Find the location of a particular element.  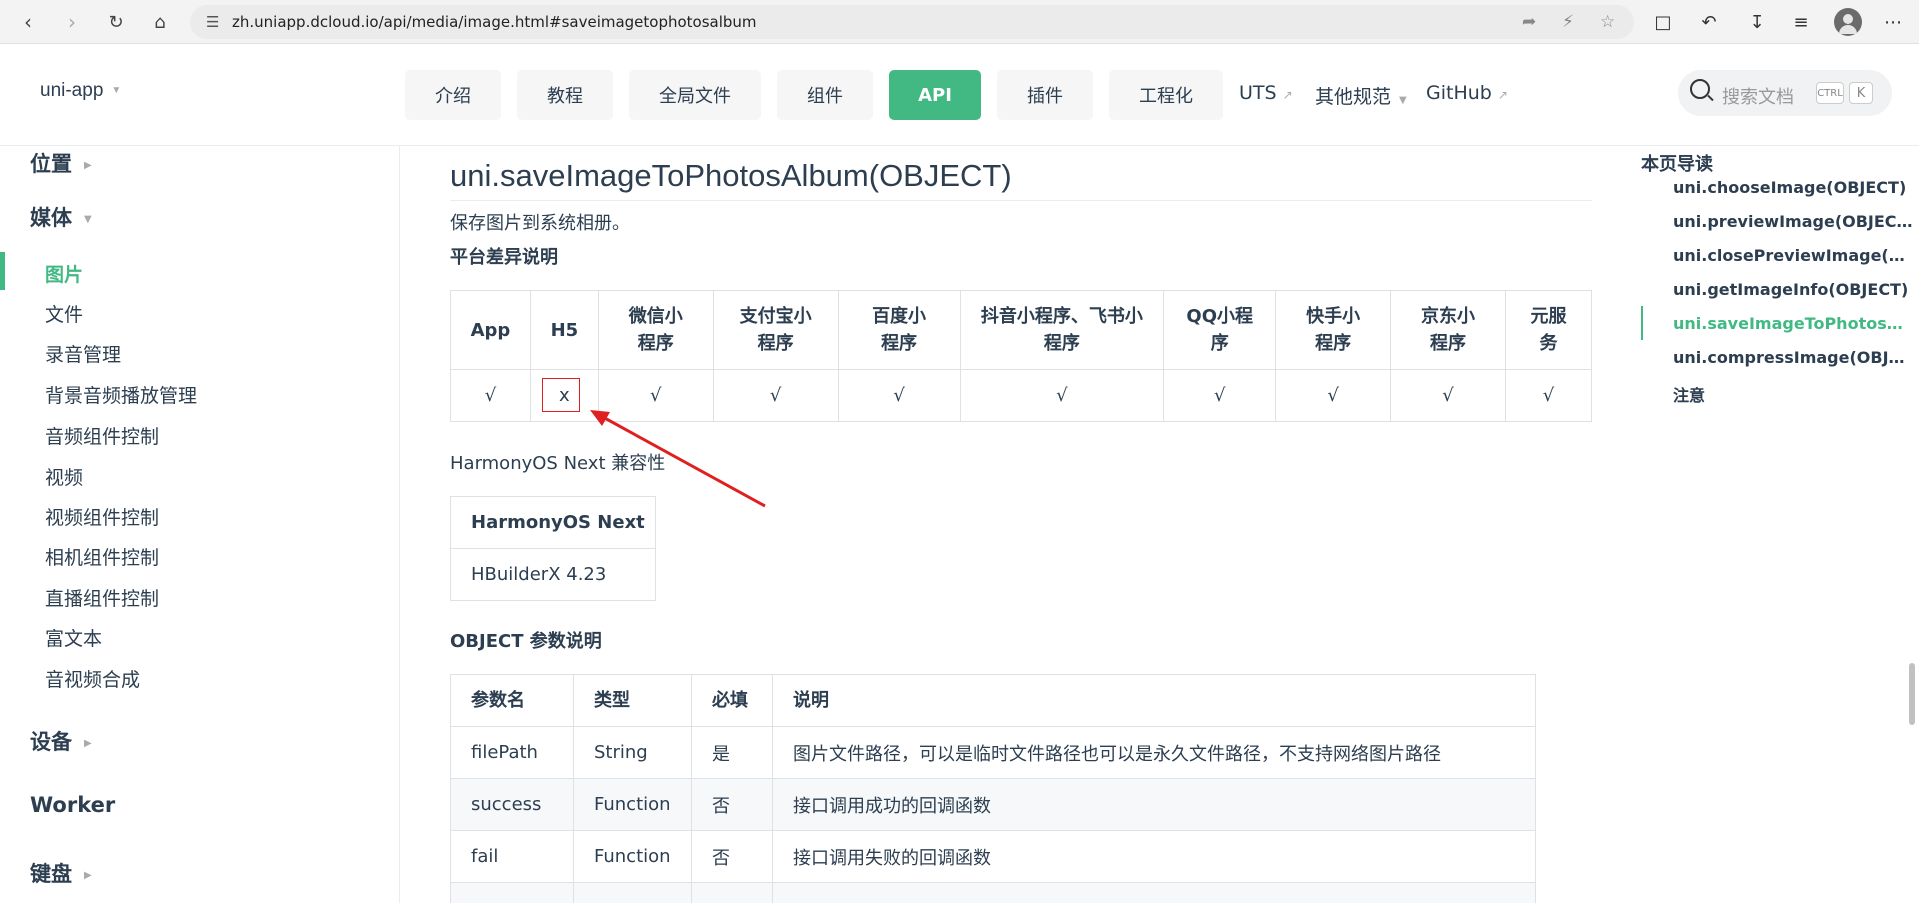

sidebar-item-camera-ctrl: 相机组件控制 is located at coordinates (102, 556).